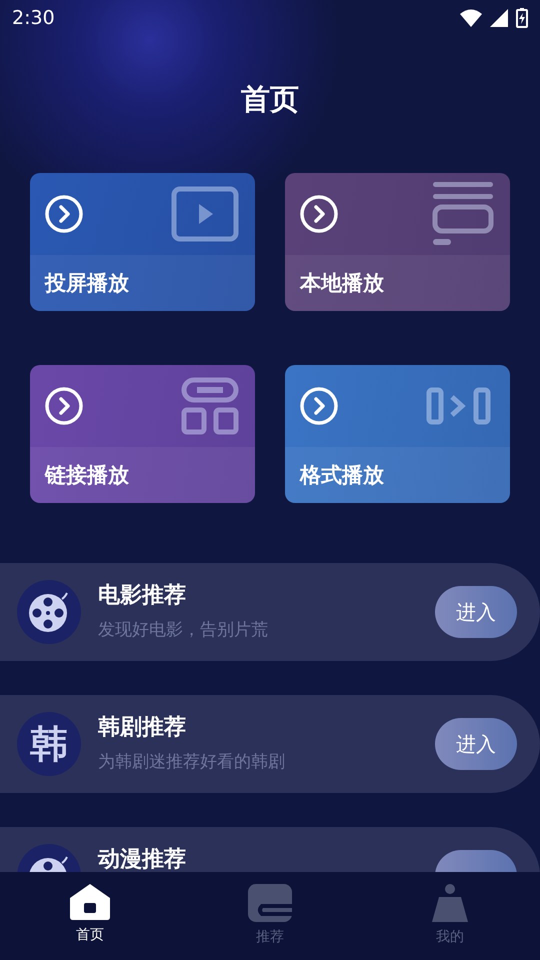 Image resolution: width=540 pixels, height=960 pixels. What do you see at coordinates (34, 18) in the screenshot?
I see `status-time: 2:30` at bounding box center [34, 18].